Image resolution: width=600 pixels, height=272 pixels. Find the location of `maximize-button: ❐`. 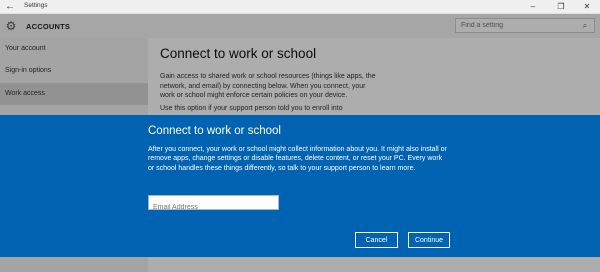

maximize-button: ❐ is located at coordinates (561, 7).